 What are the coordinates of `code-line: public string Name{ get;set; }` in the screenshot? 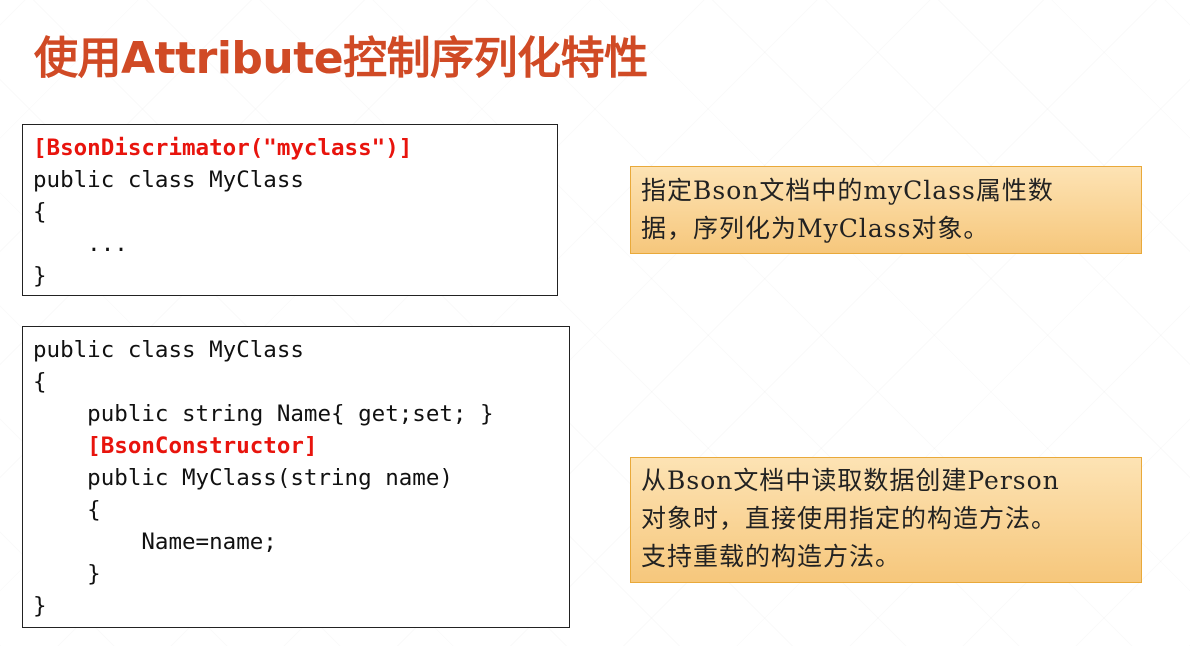 It's located at (263, 414).